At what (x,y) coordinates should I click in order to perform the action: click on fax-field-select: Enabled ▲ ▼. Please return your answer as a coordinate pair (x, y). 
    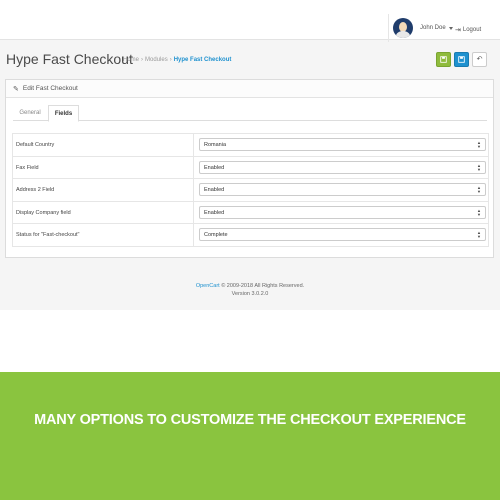
    Looking at the image, I should click on (342, 167).